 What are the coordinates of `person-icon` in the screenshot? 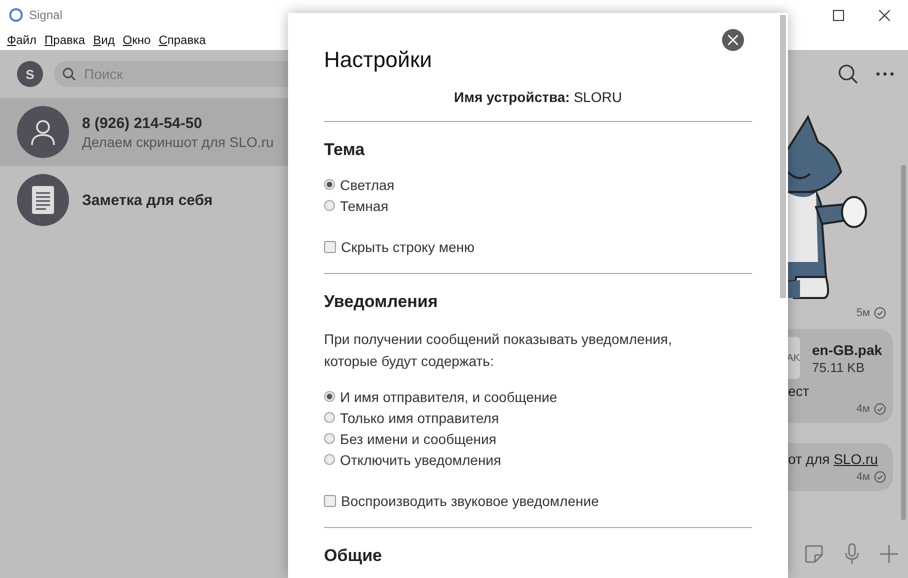 It's located at (43, 132).